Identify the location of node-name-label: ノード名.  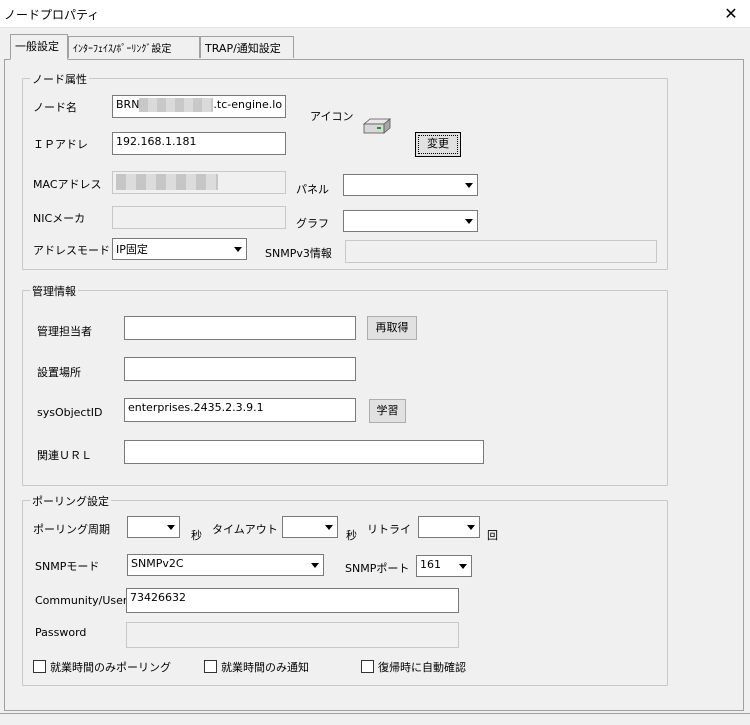
(55, 107).